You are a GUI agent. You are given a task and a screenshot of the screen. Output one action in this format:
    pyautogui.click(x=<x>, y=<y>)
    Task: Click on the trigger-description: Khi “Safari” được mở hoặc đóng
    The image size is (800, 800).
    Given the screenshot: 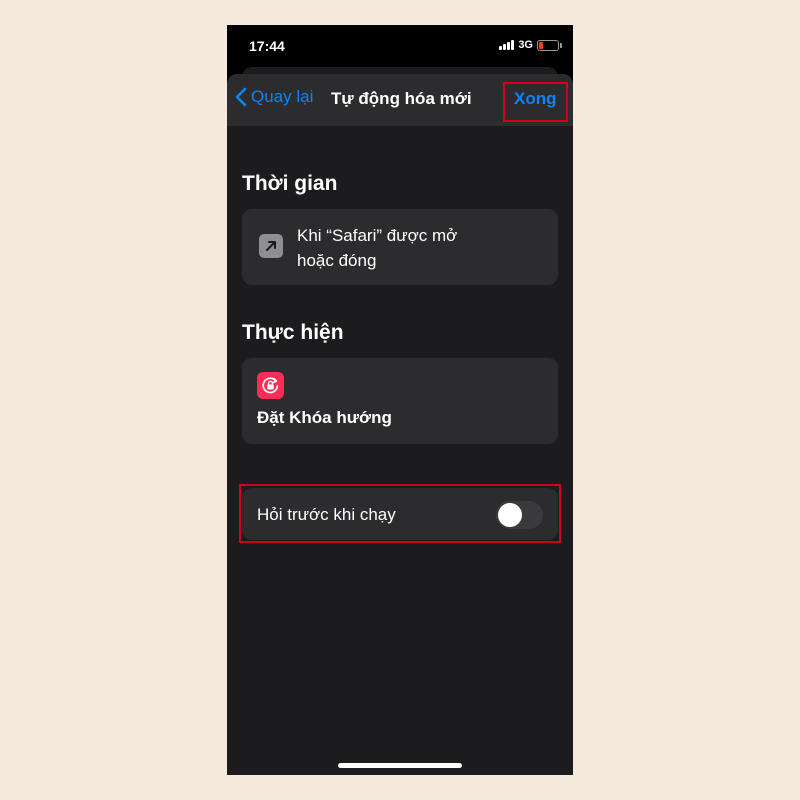 What is the action you would take?
    pyautogui.click(x=407, y=248)
    